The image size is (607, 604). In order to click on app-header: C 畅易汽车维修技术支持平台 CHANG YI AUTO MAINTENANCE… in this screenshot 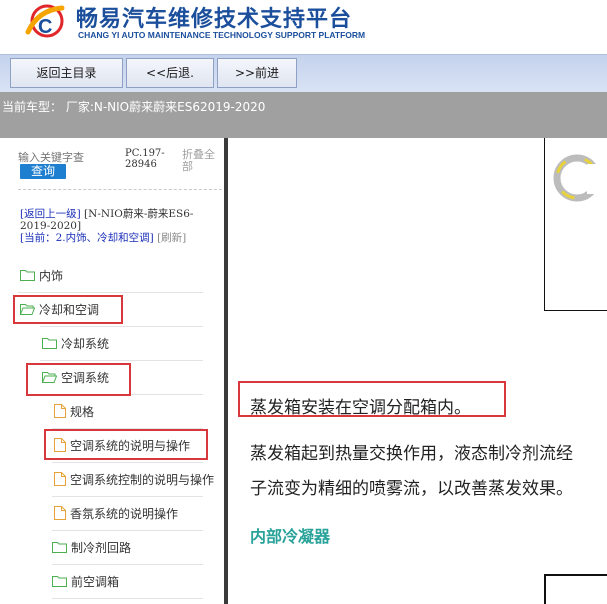, I will do `click(303, 27)`.